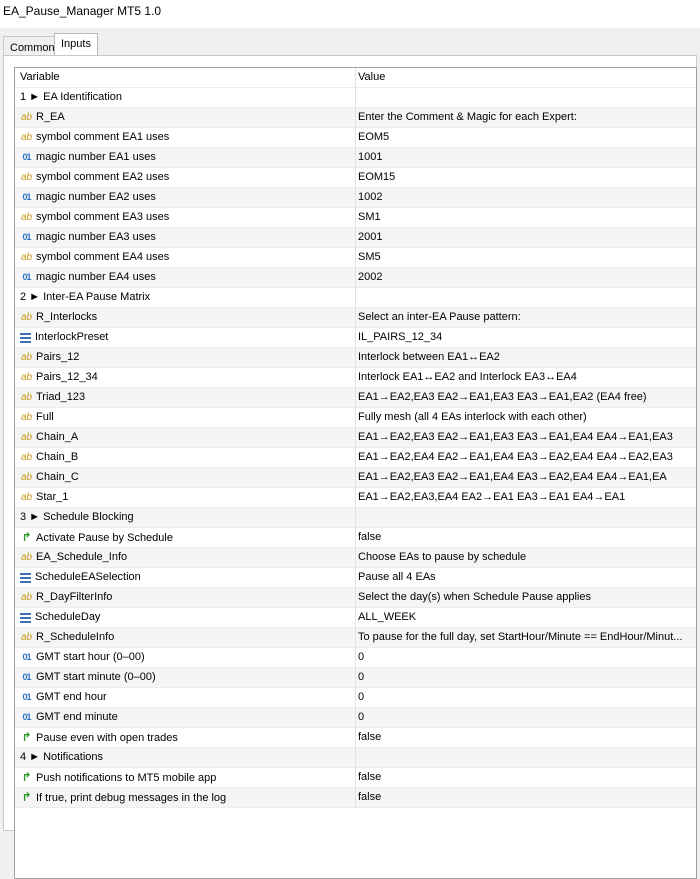  I want to click on variable-cell: ab Chain_A, so click(187, 437).